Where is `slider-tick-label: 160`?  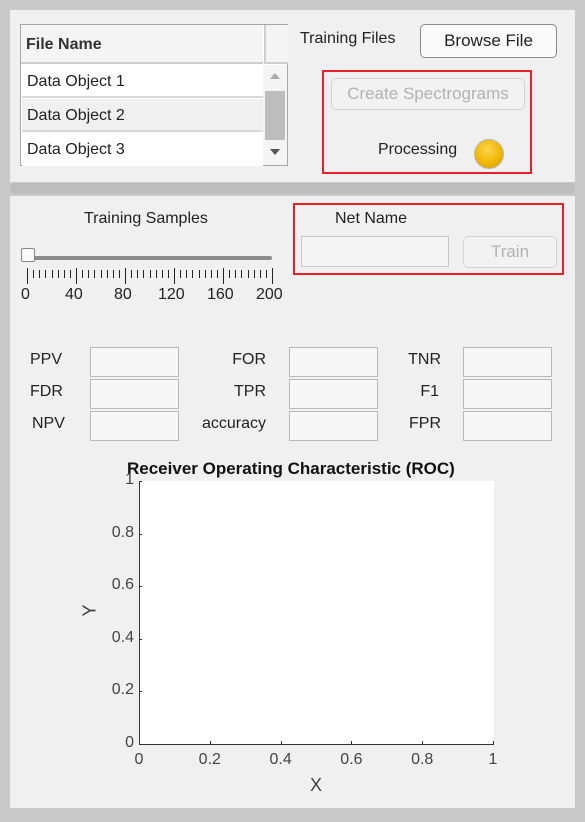 slider-tick-label: 160 is located at coordinates (220, 294).